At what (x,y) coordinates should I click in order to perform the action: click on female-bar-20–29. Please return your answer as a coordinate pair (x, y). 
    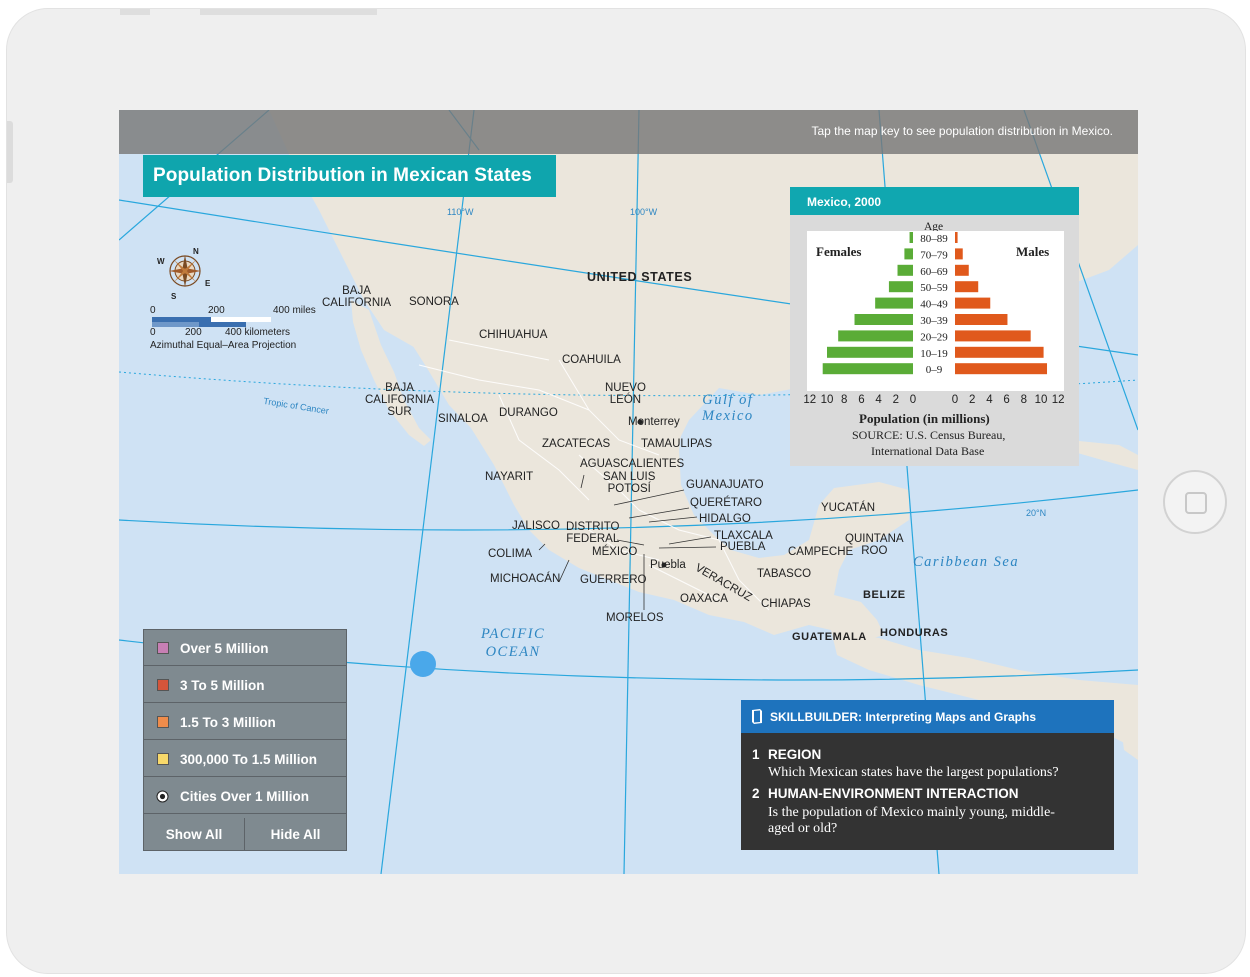
    Looking at the image, I should click on (875, 336).